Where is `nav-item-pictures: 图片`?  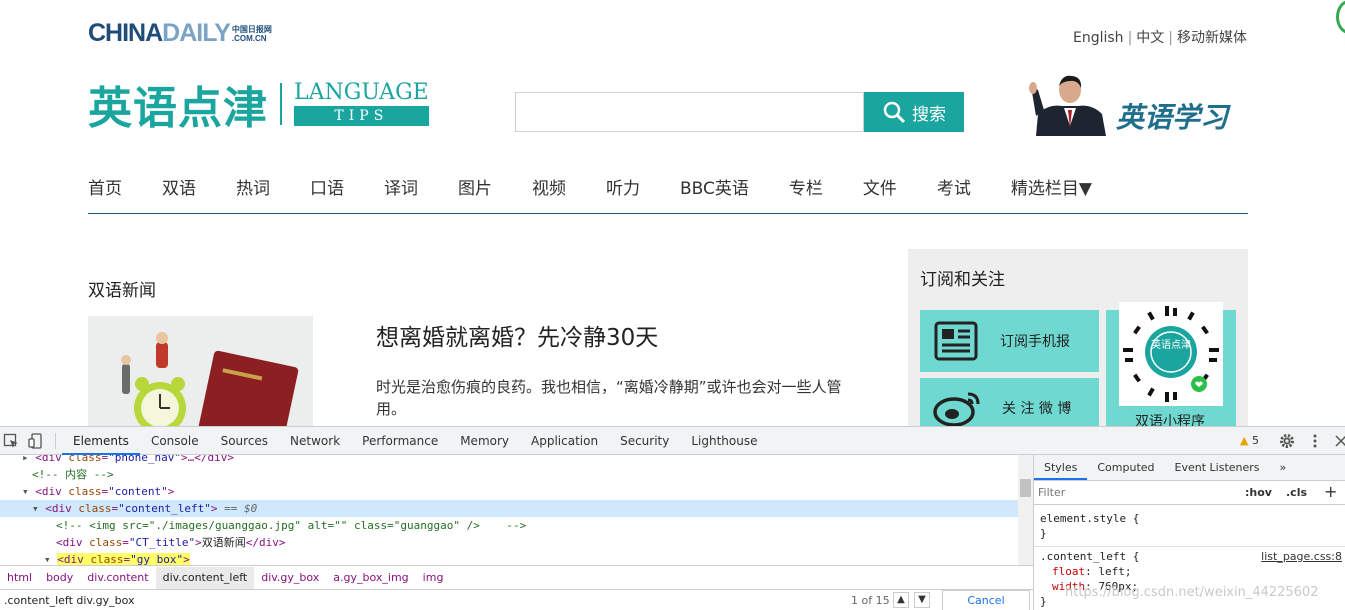
nav-item-pictures: 图片 is located at coordinates (475, 194).